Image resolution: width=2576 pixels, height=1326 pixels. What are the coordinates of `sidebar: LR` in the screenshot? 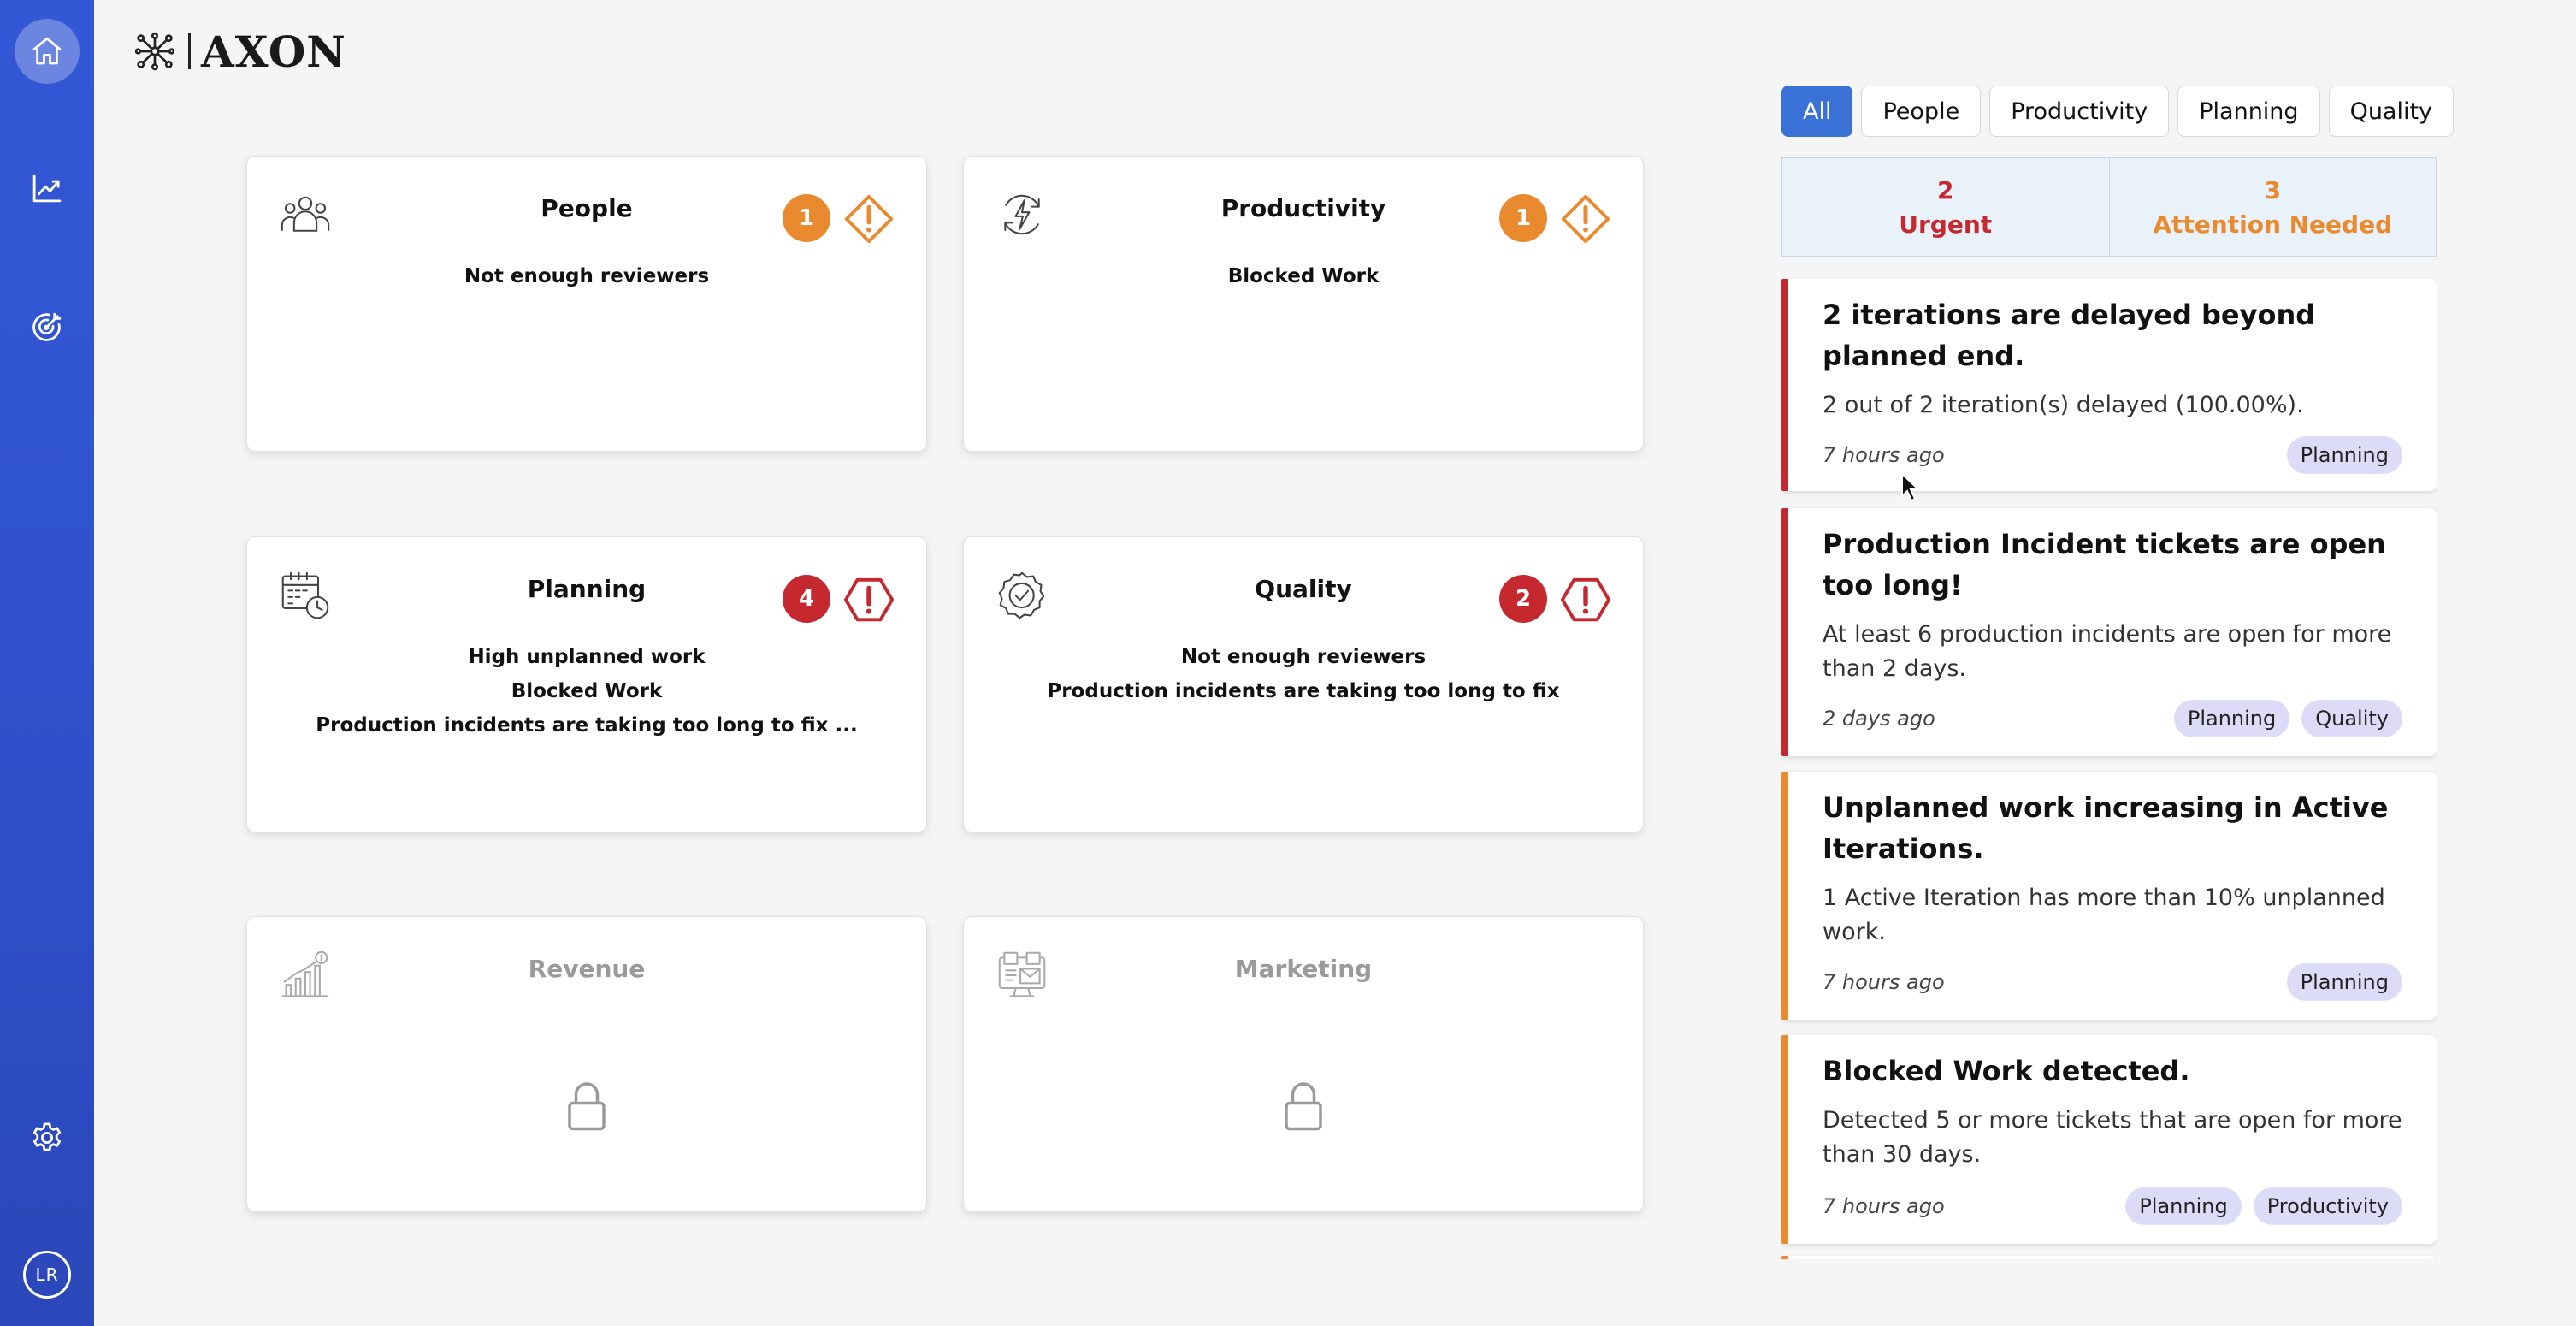 It's located at (47, 663).